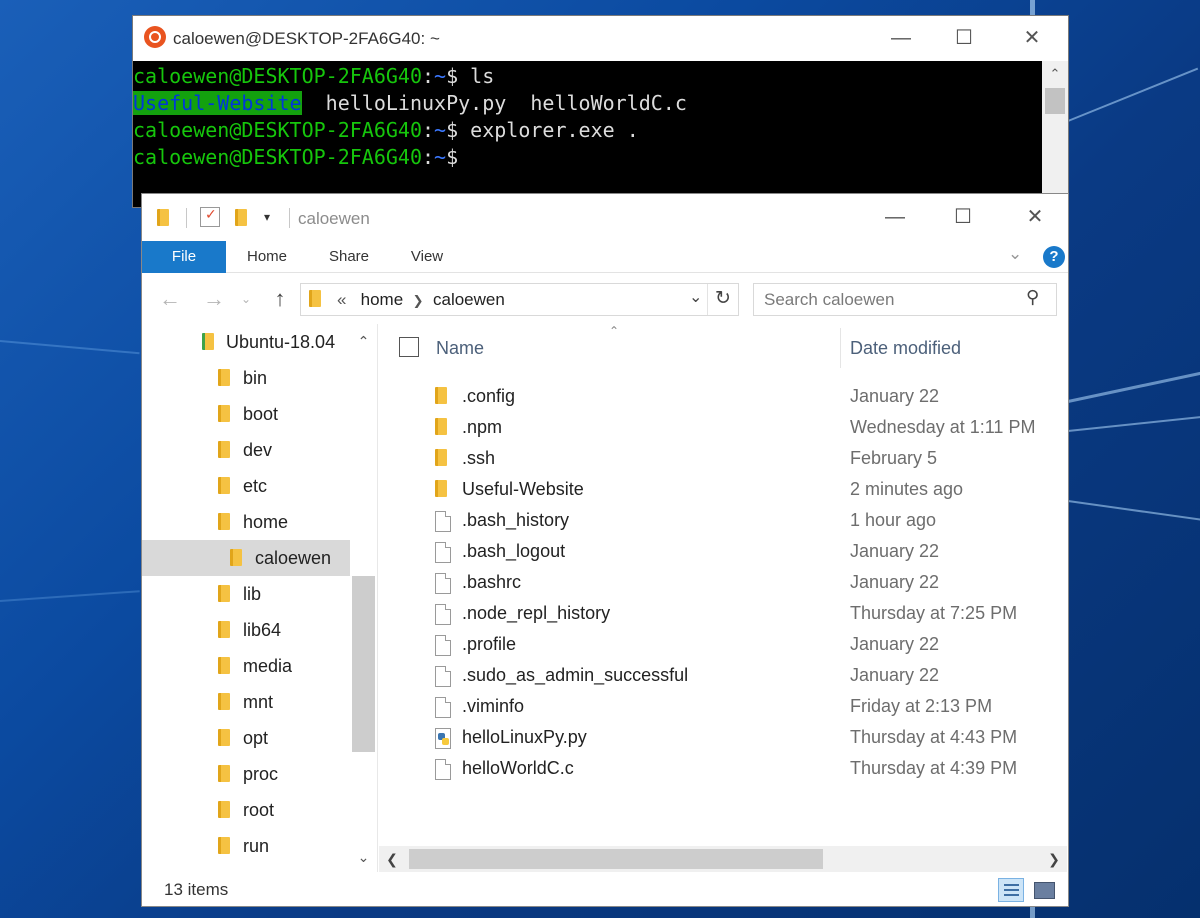  Describe the element at coordinates (723, 489) in the screenshot. I see `file-row: Useful-Website 2 minutes ago` at that location.